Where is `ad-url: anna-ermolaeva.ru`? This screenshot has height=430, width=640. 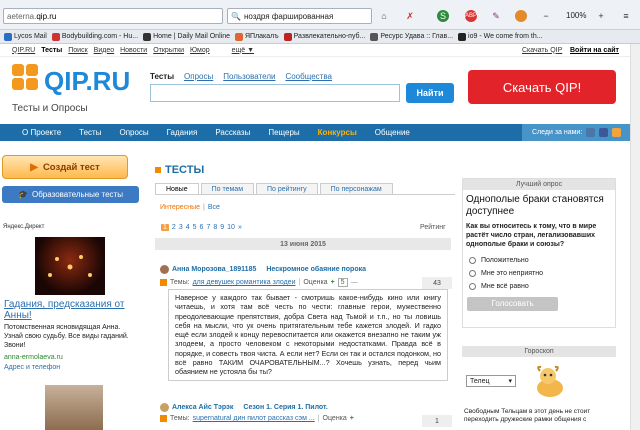 ad-url: anna-ermolaeva.ru is located at coordinates (33, 357).